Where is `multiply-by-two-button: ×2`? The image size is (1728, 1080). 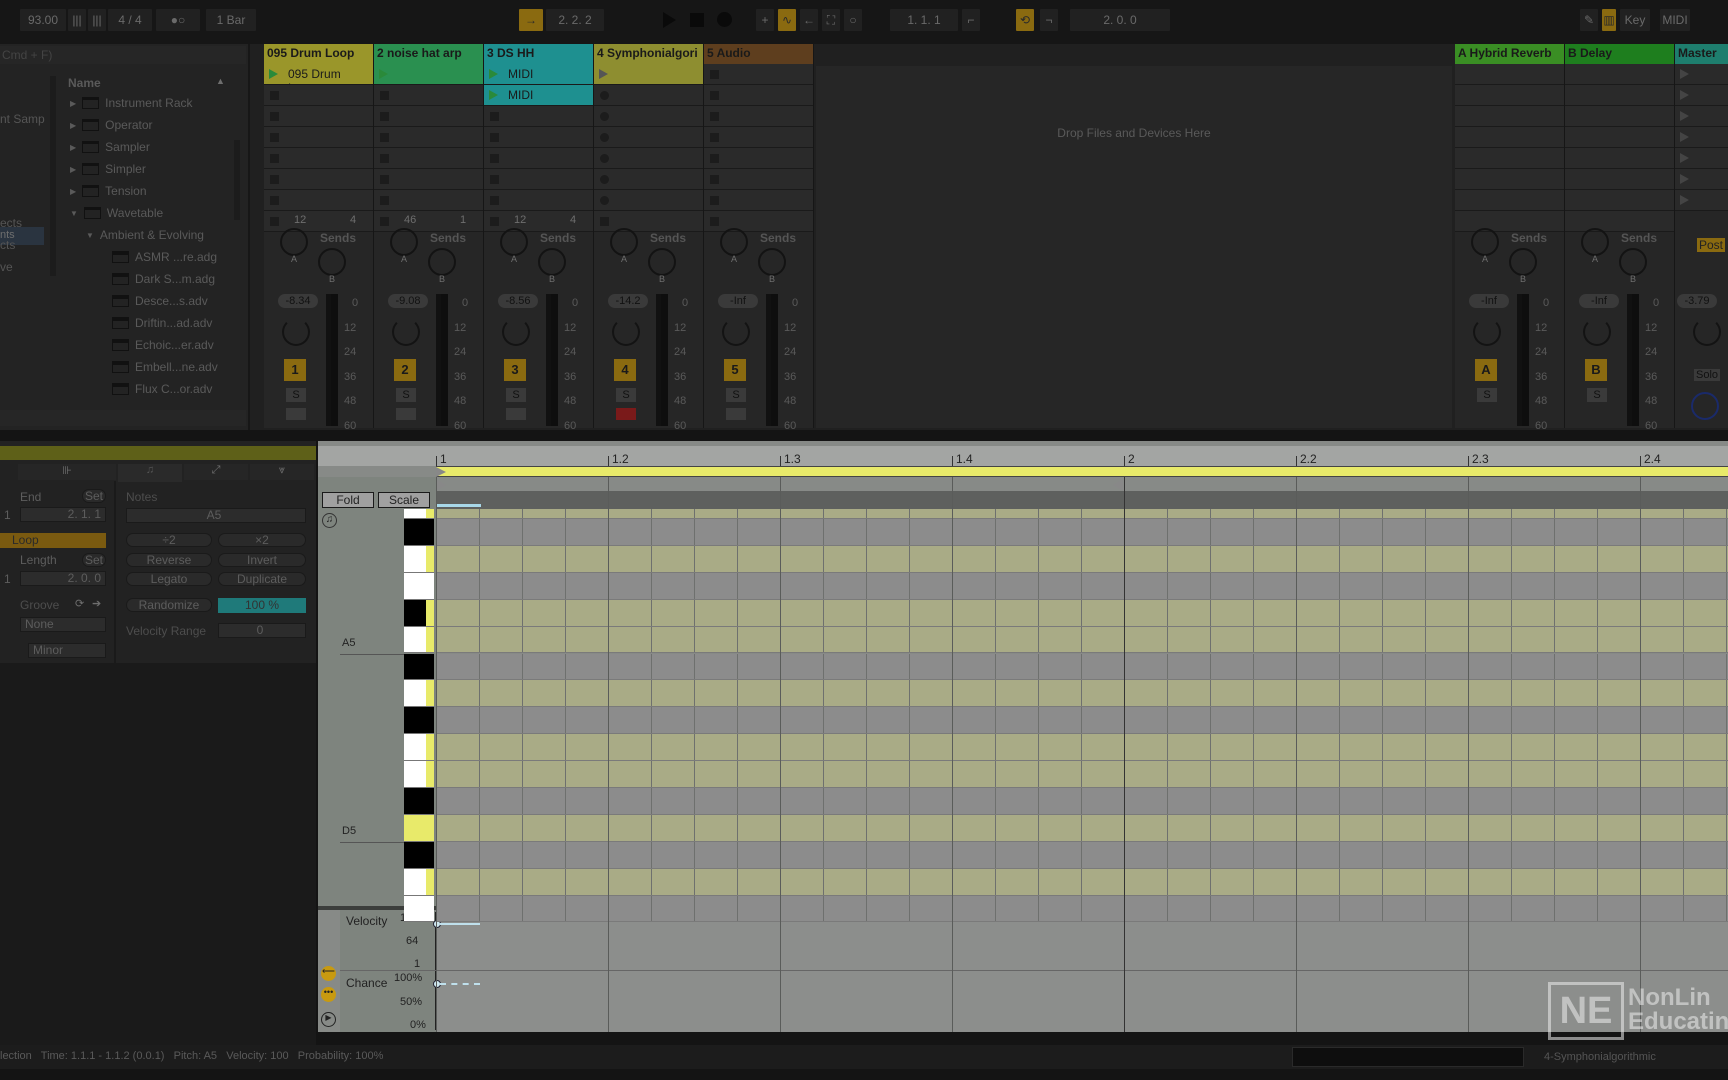 multiply-by-two-button: ×2 is located at coordinates (262, 540).